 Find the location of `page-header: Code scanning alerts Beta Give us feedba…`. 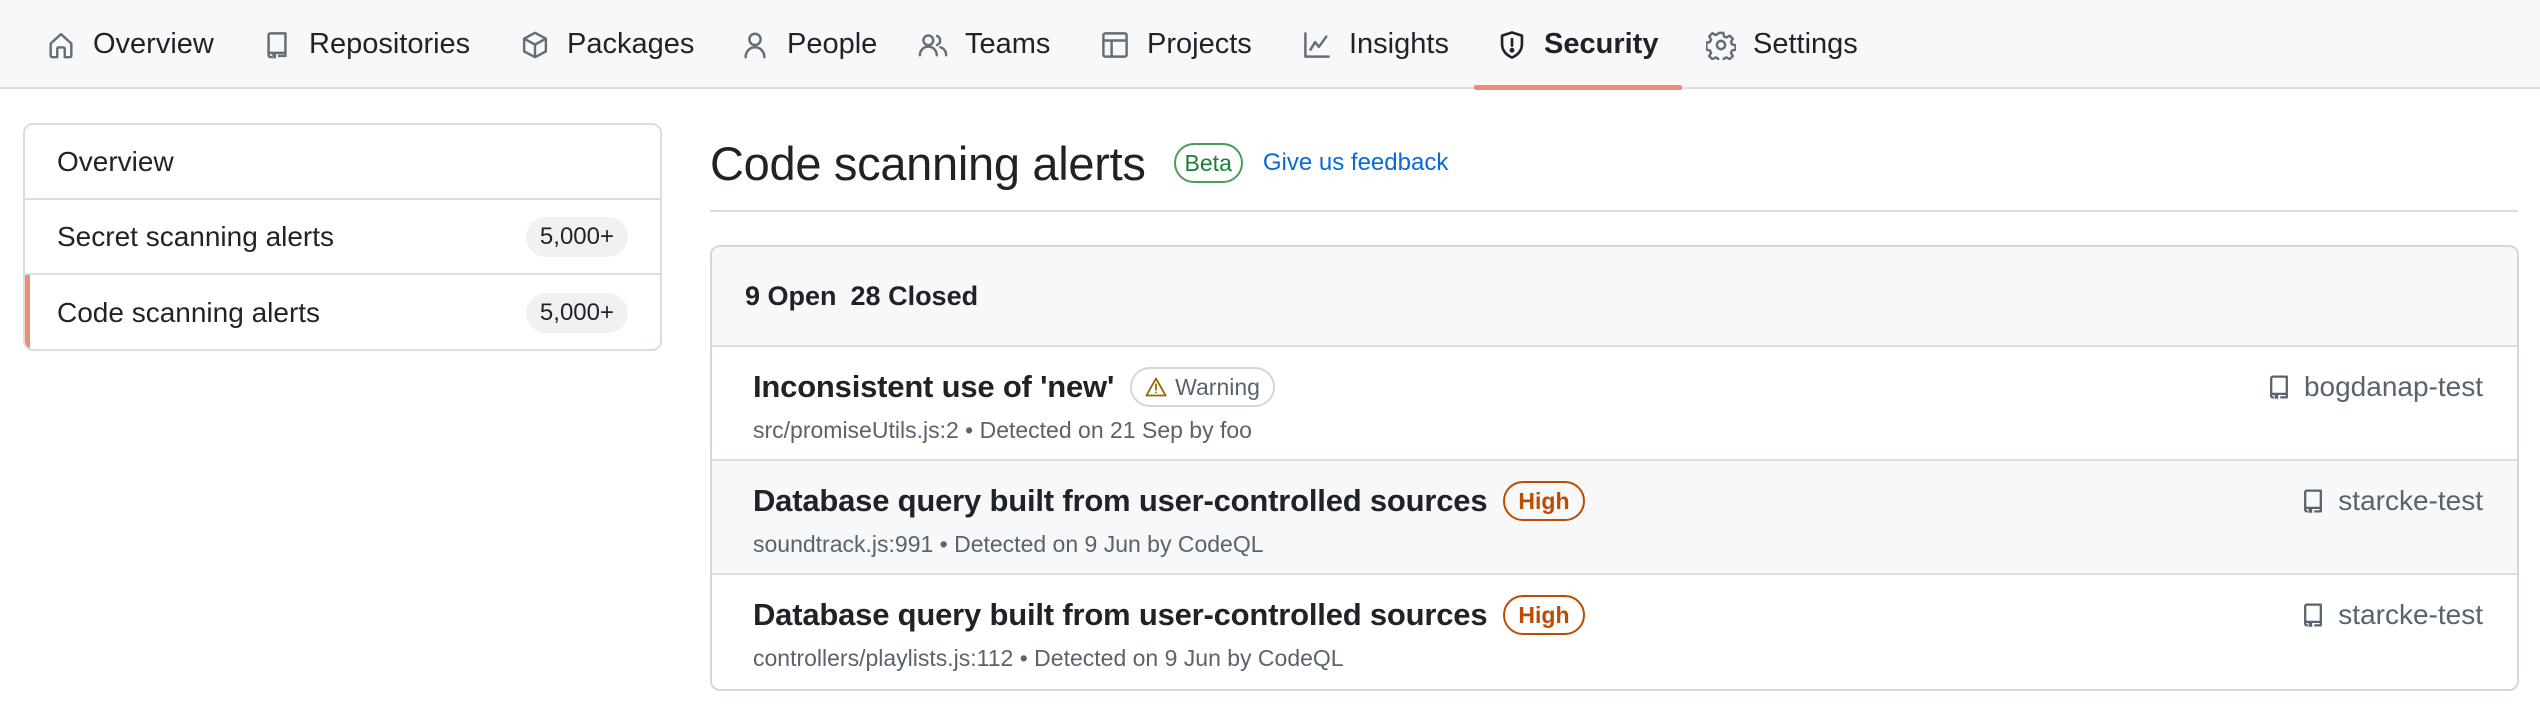

page-header: Code scanning alerts Beta Give us feedba… is located at coordinates (1079, 163).